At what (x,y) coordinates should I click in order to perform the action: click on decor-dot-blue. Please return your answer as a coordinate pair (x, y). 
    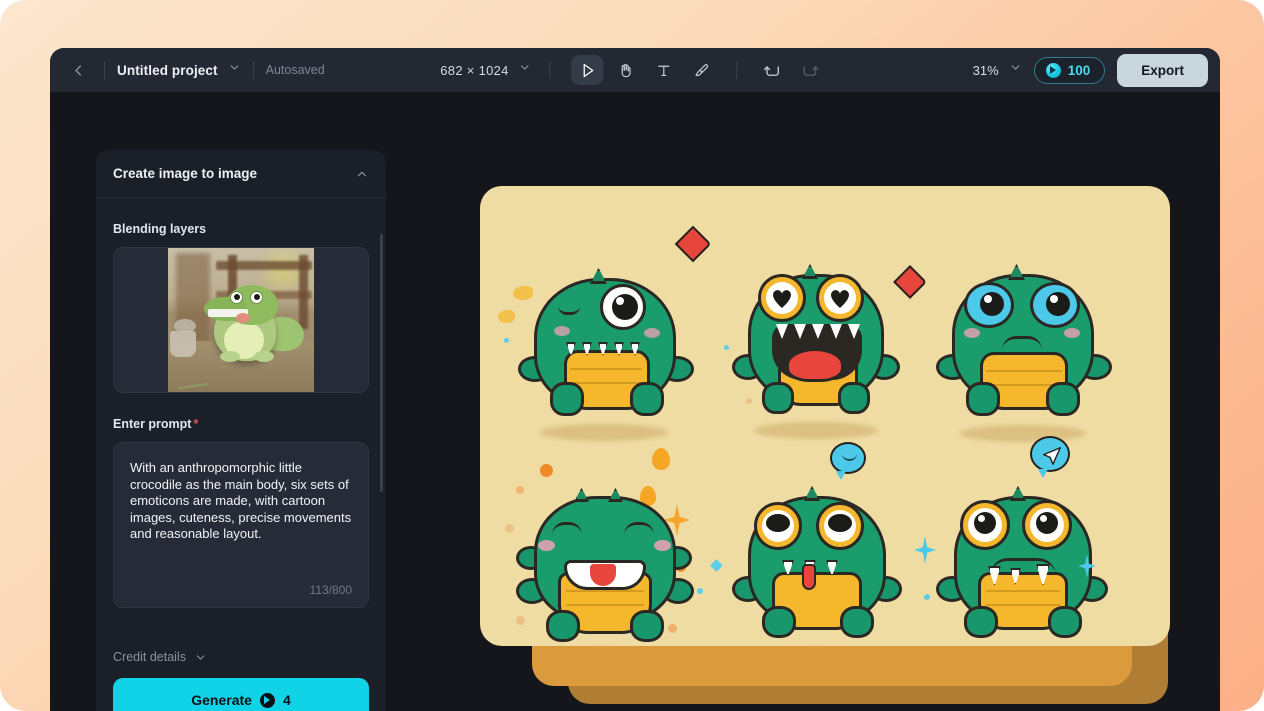
    Looking at the image, I should click on (927, 597).